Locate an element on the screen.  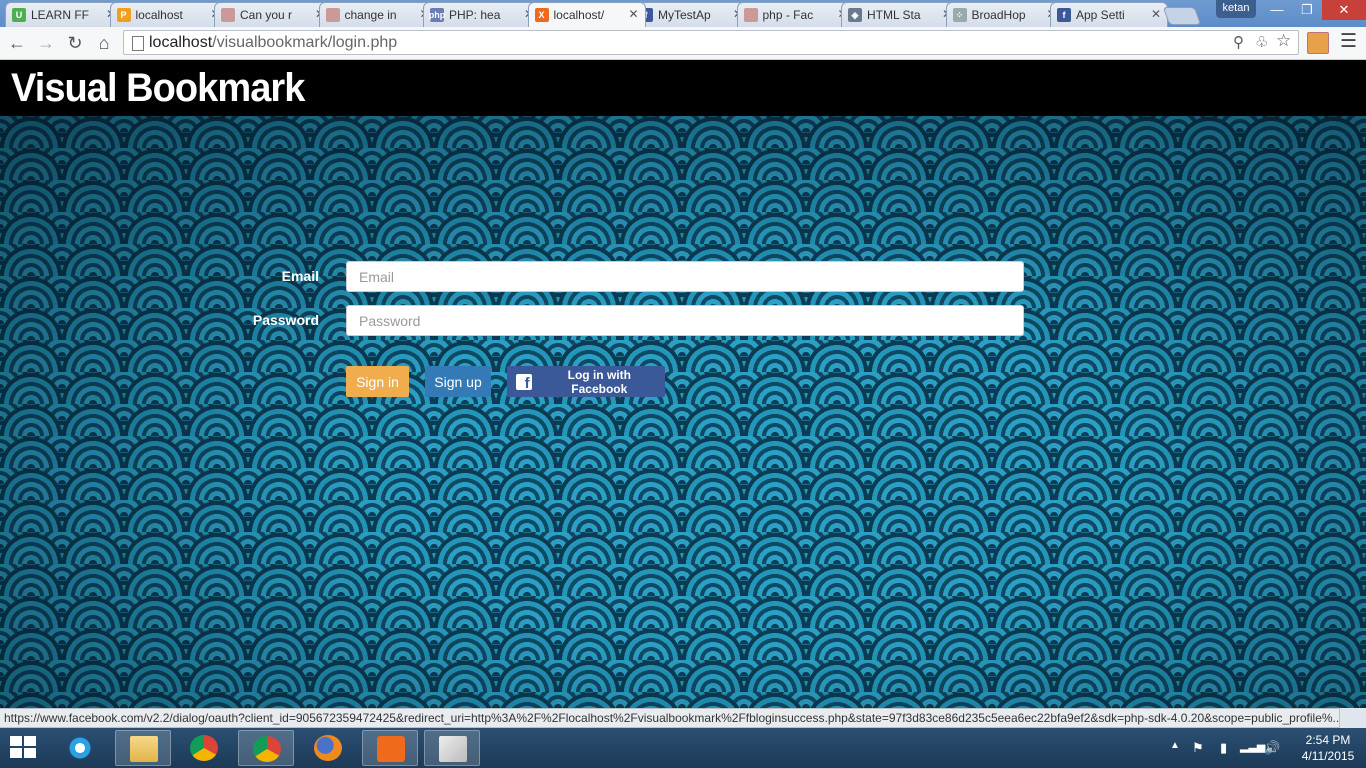
new-tab-button is located at coordinates (1182, 16).